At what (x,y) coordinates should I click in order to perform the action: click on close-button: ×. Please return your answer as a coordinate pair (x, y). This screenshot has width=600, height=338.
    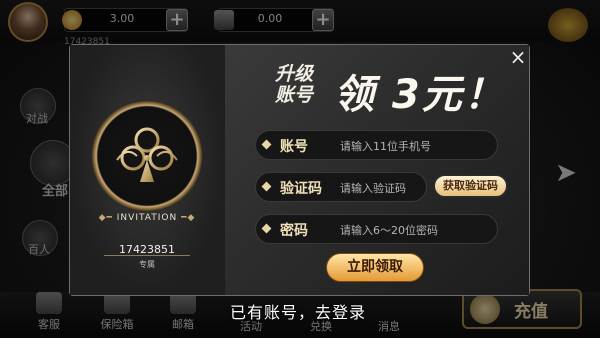
    Looking at the image, I should click on (518, 57).